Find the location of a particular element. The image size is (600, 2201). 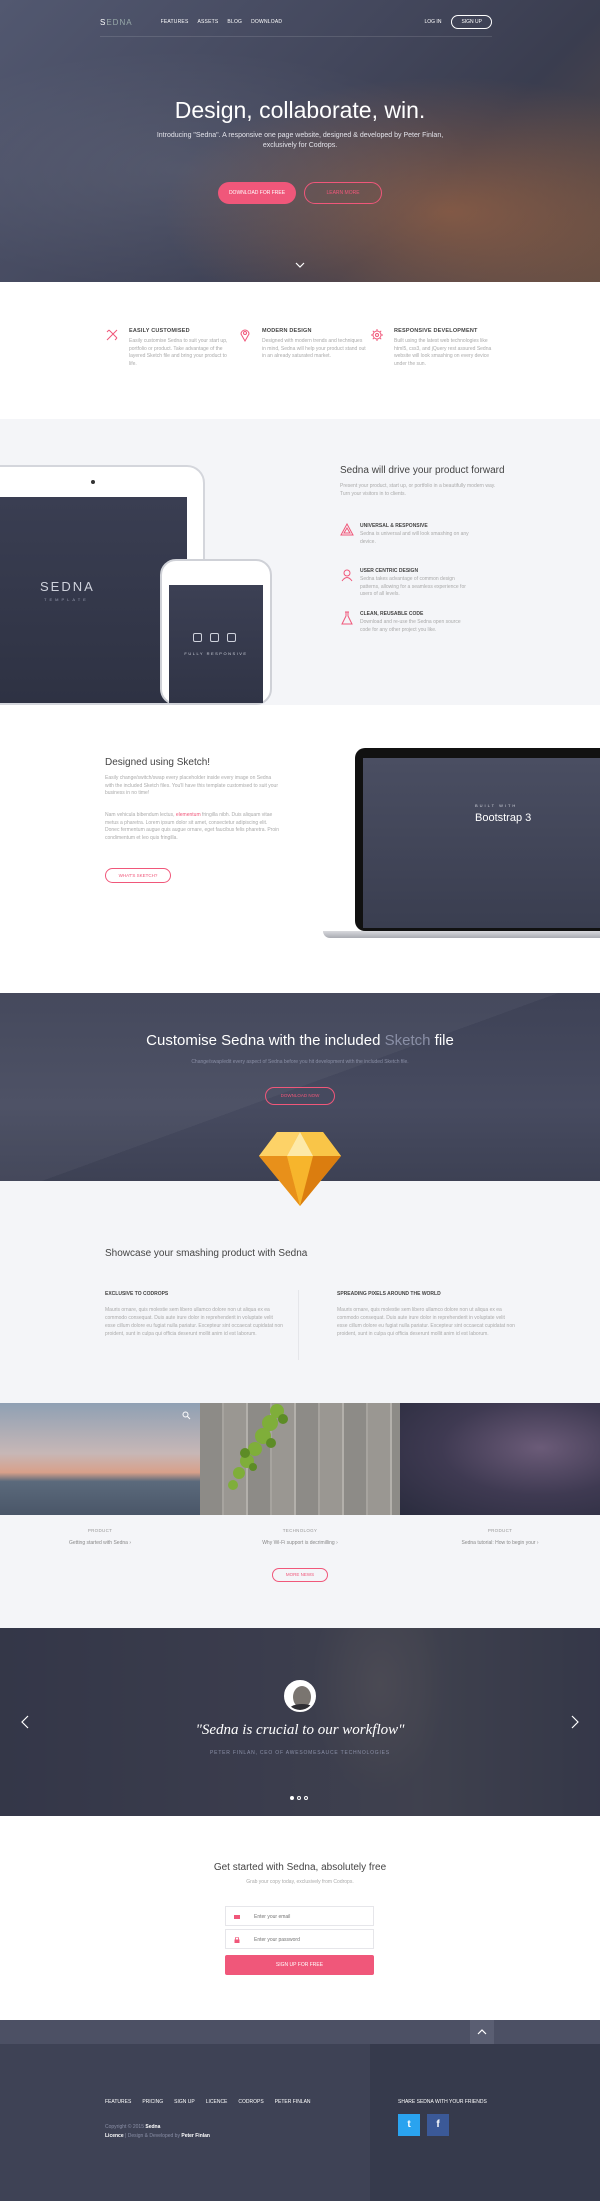

share-heading: SHARE SEDNA WITH YOUR FRIENDS is located at coordinates (442, 2102).